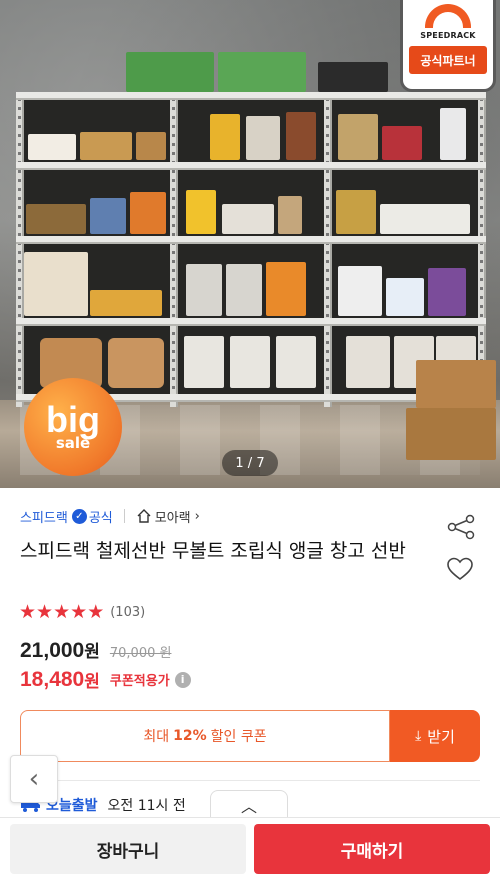  What do you see at coordinates (52, 650) in the screenshot?
I see `sale-price: 21,000` at bounding box center [52, 650].